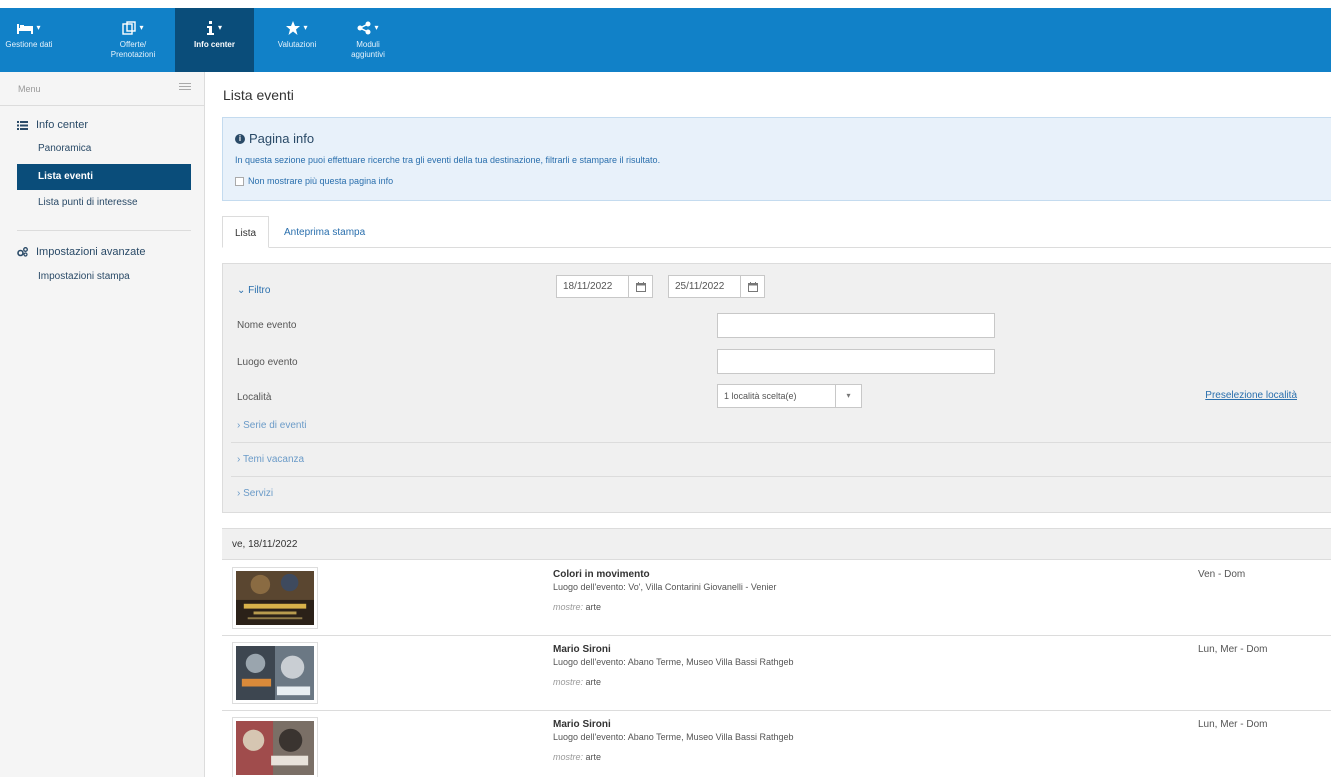  Describe the element at coordinates (129, 28) in the screenshot. I see `calendar-offer-icon` at that location.